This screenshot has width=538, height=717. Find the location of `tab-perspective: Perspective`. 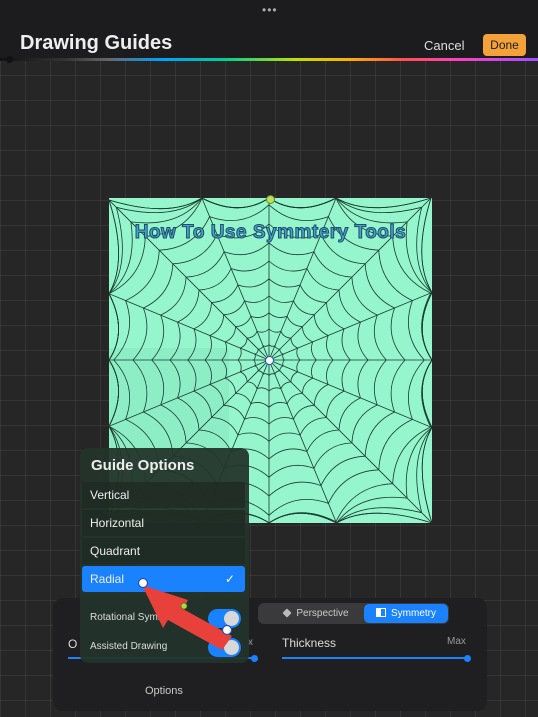

tab-perspective: Perspective is located at coordinates (316, 613).